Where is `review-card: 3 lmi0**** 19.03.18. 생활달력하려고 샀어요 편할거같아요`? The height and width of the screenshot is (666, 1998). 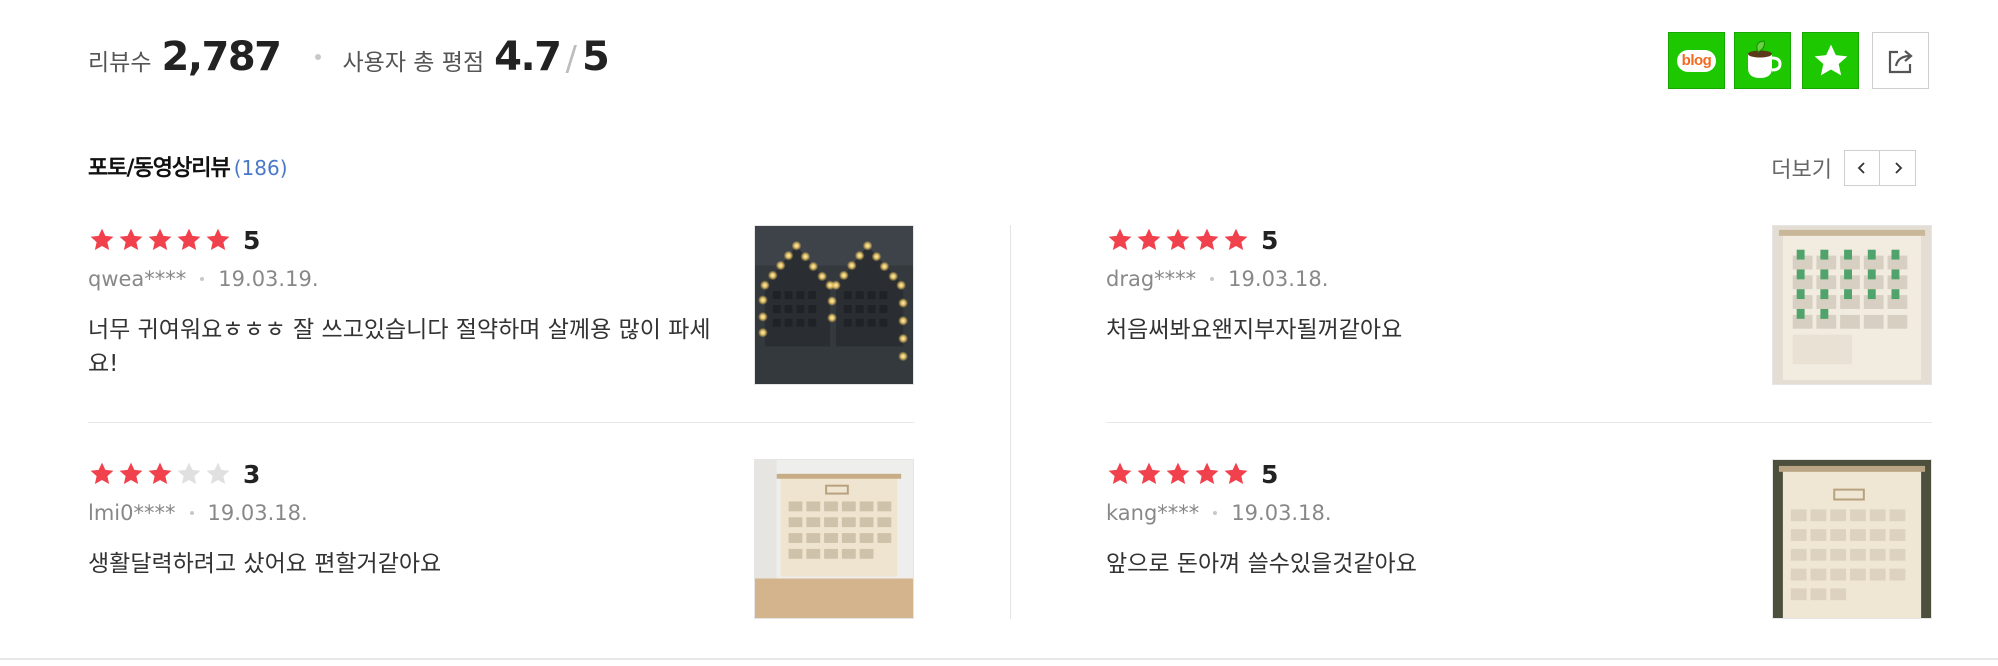
review-card: 3 lmi0**** 19.03.18. 생활달력하려고 샀어요 편할거같아요 is located at coordinates (501, 540).